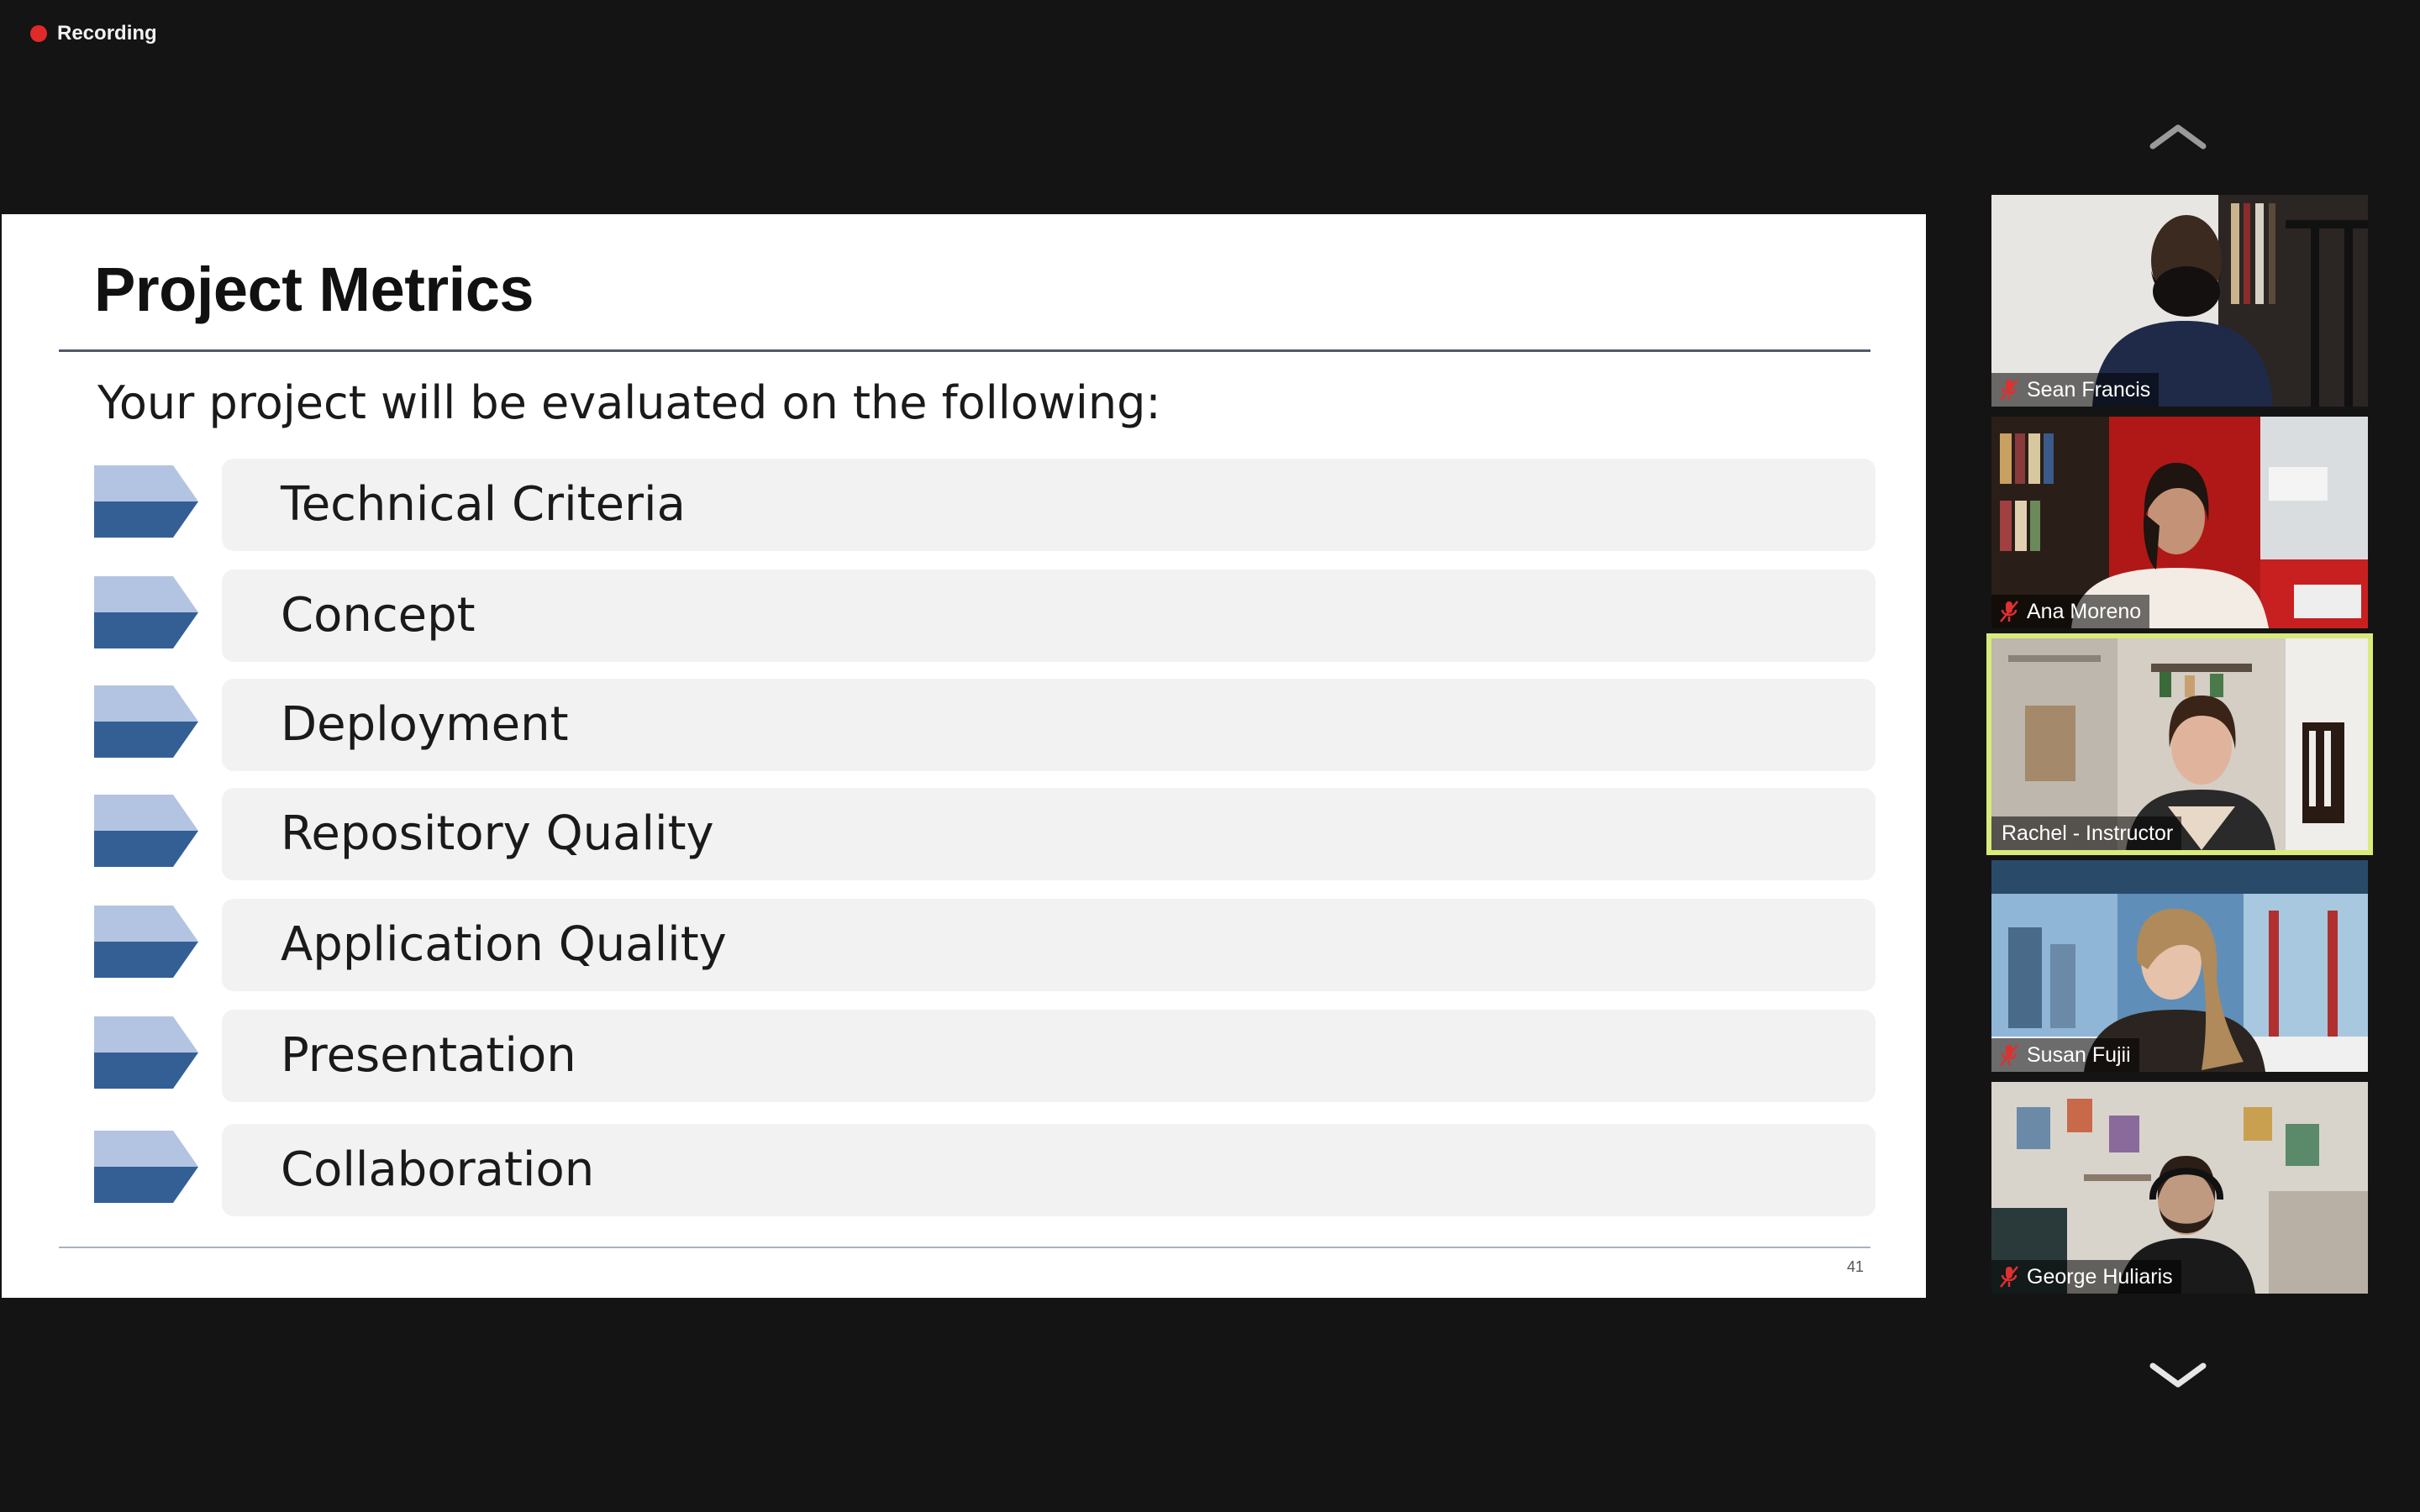  What do you see at coordinates (1049, 945) in the screenshot?
I see `metric-pill: Application Quality` at bounding box center [1049, 945].